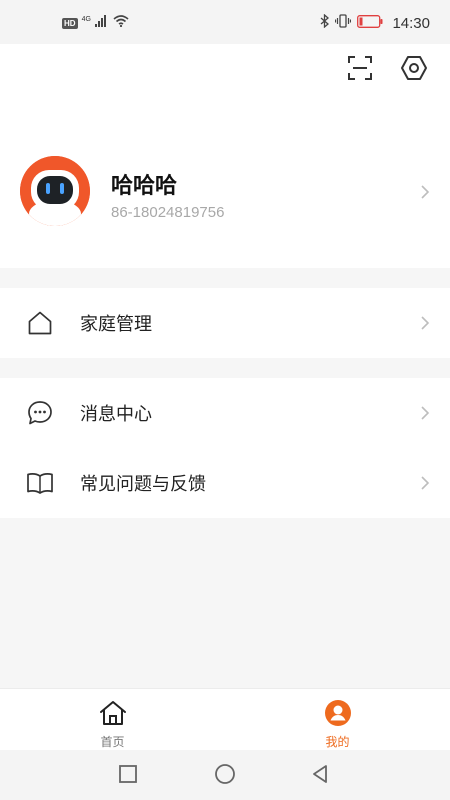  I want to click on scan-button, so click(360, 70).